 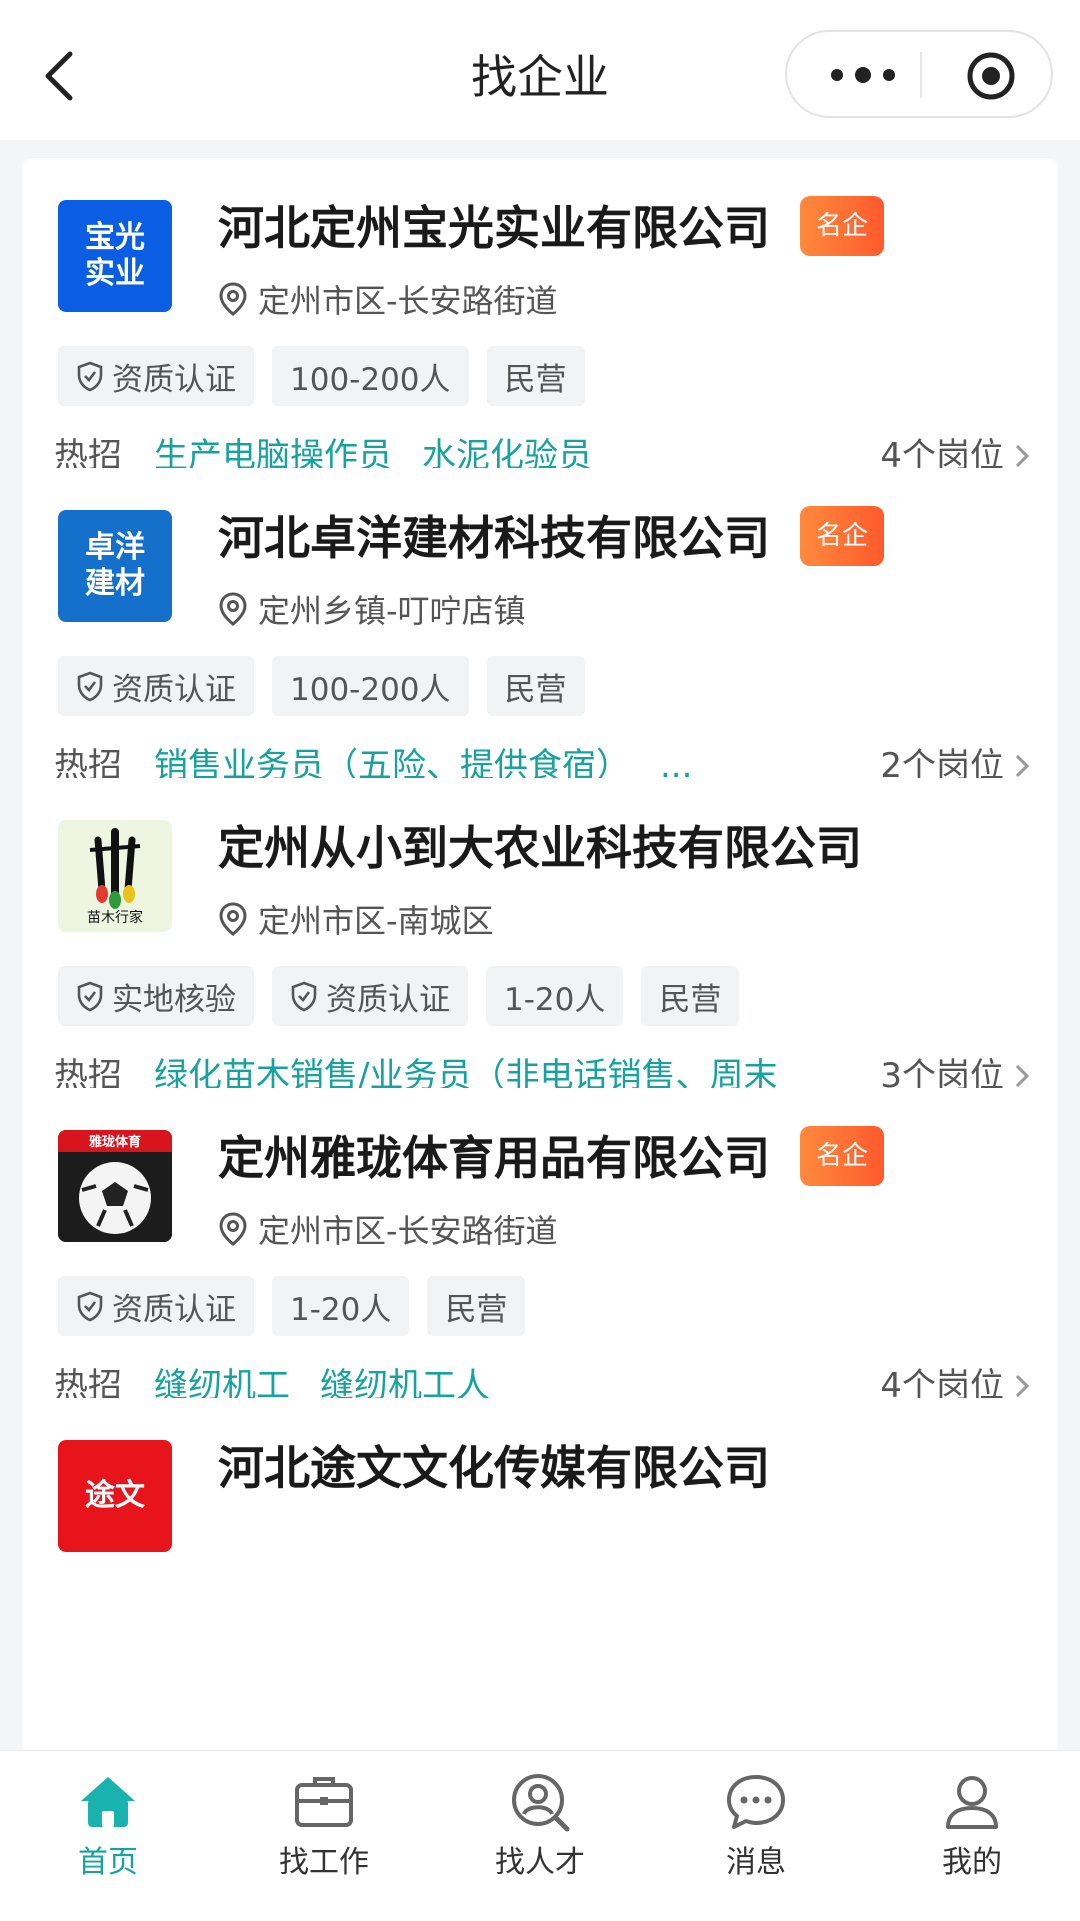 I want to click on company-name: 河北定州宝光实业有限公司, so click(x=494, y=228).